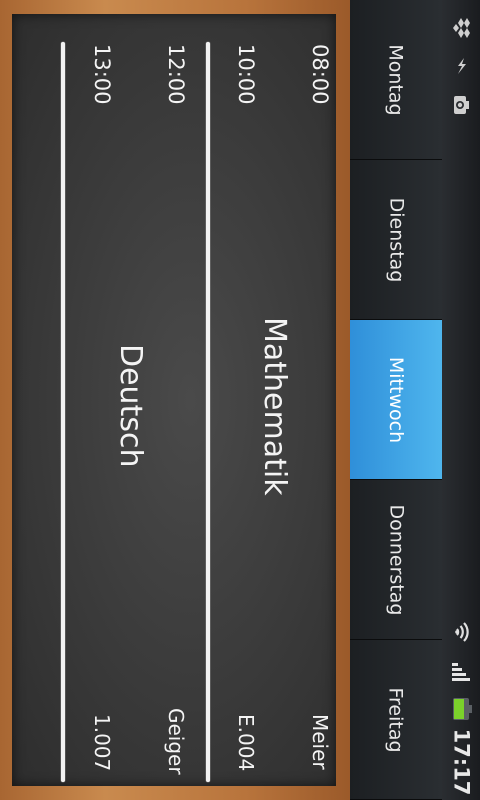  I want to click on tab-label: Donnerstag, so click(396, 559).